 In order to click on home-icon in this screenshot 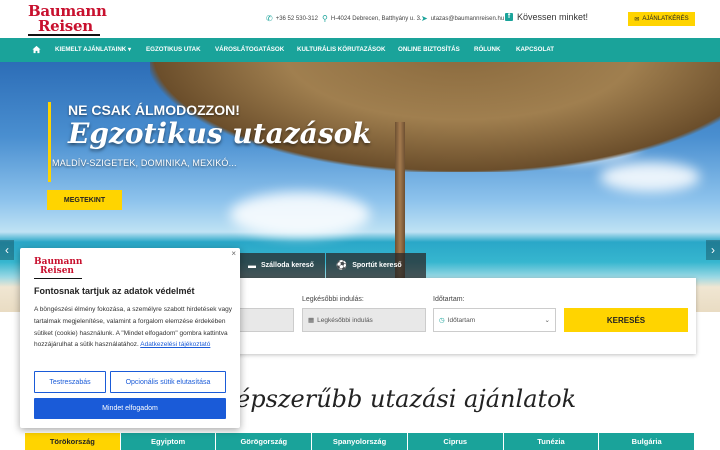, I will do `click(36, 49)`.